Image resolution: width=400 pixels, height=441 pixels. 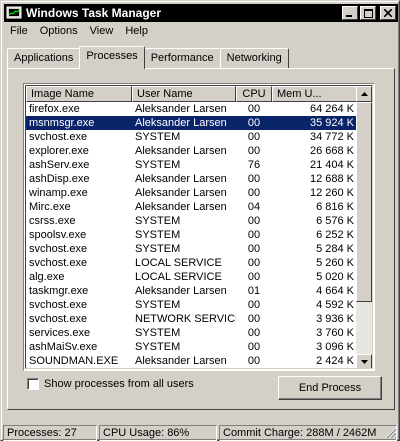 I want to click on process-name: taskmgr.exe, so click(x=59, y=291).